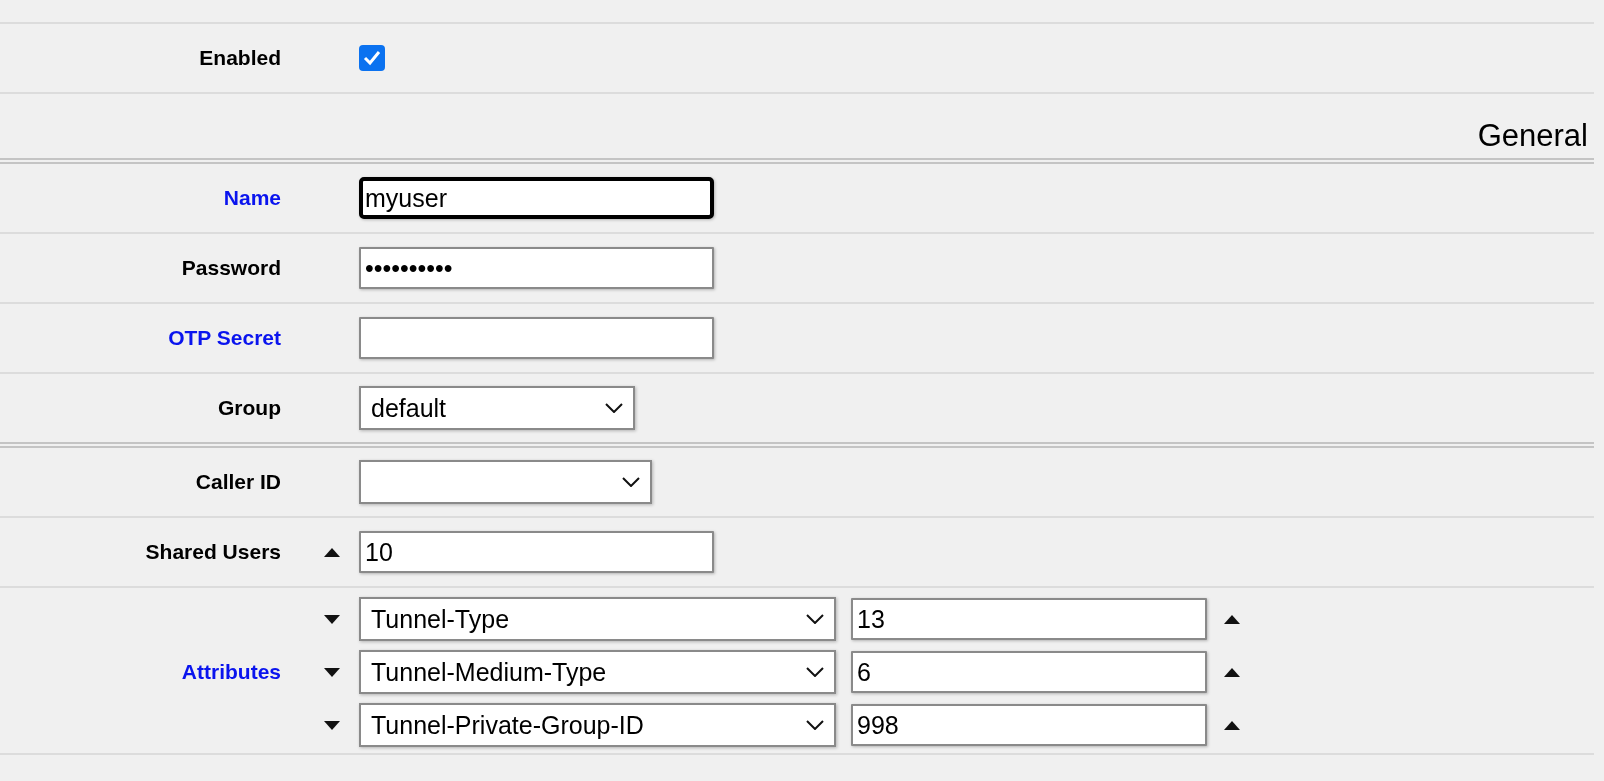 This screenshot has height=781, width=1604. What do you see at coordinates (497, 408) in the screenshot?
I see `dropdown: default` at bounding box center [497, 408].